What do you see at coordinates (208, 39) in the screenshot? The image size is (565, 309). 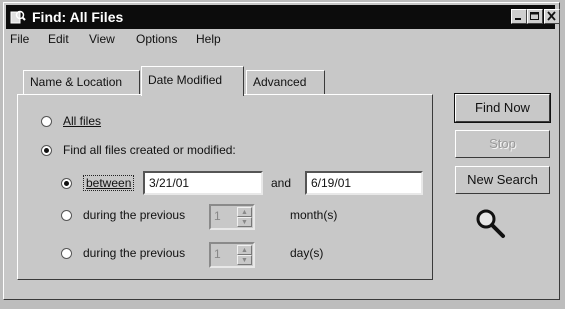 I see `menu-help: Help` at bounding box center [208, 39].